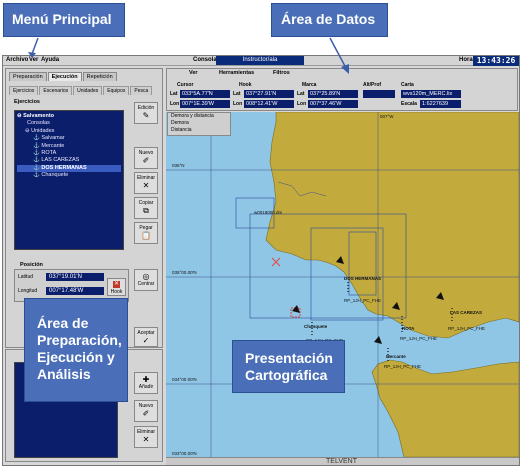 The height and width of the screenshot is (466, 521). I want to click on cursor-lon-label: Lon, so click(175, 104).